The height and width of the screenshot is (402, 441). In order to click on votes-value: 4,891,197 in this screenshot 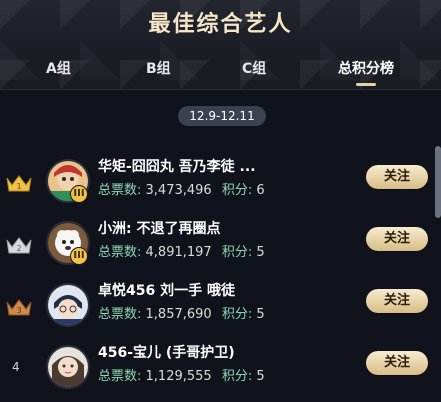, I will do `click(178, 252)`.